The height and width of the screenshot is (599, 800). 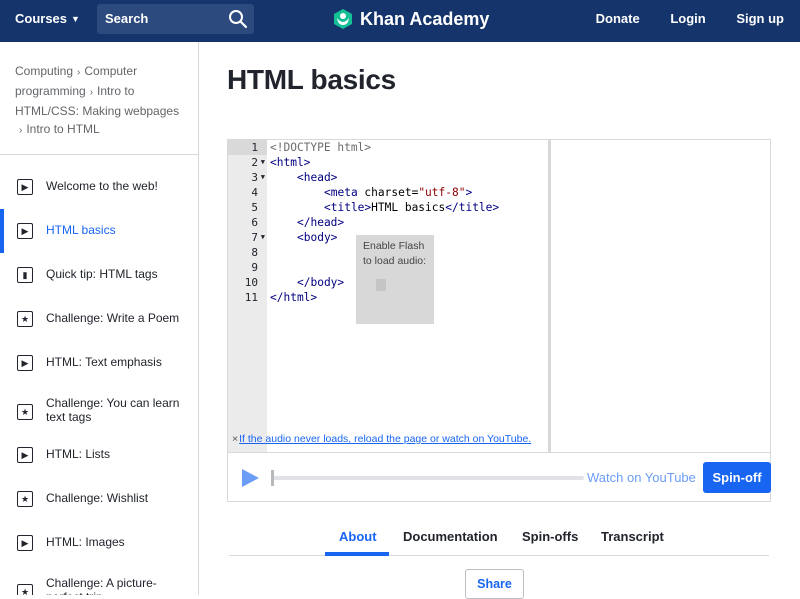 I want to click on play-icon, so click(x=250, y=478).